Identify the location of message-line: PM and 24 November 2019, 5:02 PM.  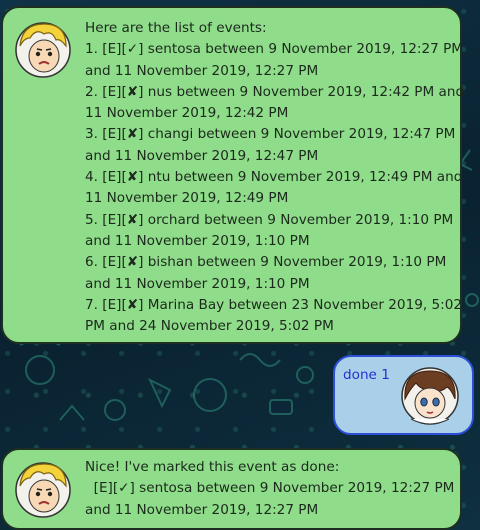
(209, 326).